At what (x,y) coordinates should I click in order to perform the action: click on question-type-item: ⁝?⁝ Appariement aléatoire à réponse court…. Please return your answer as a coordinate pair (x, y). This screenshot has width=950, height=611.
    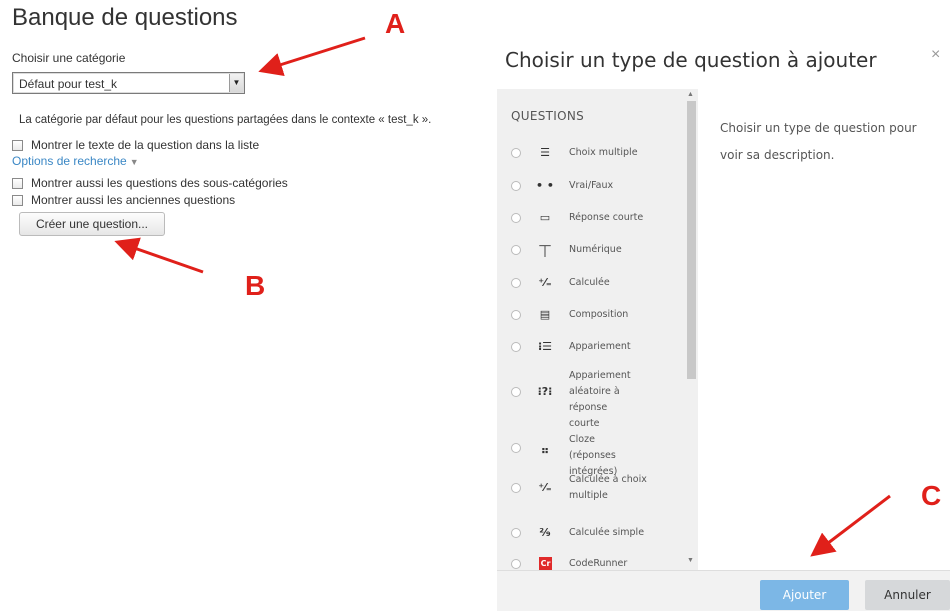
    Looking at the image, I should click on (590, 398).